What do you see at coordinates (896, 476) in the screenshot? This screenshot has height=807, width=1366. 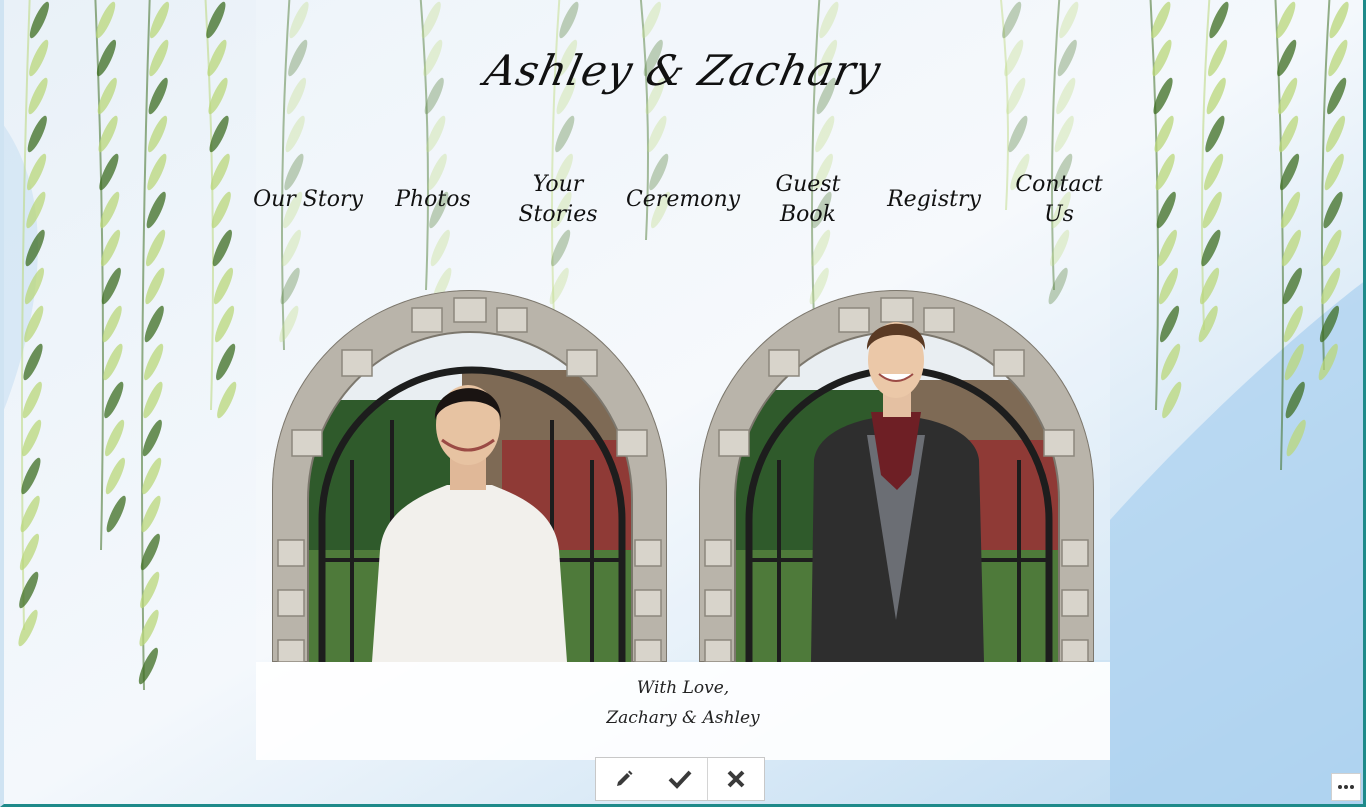 I see `groom-photo` at bounding box center [896, 476].